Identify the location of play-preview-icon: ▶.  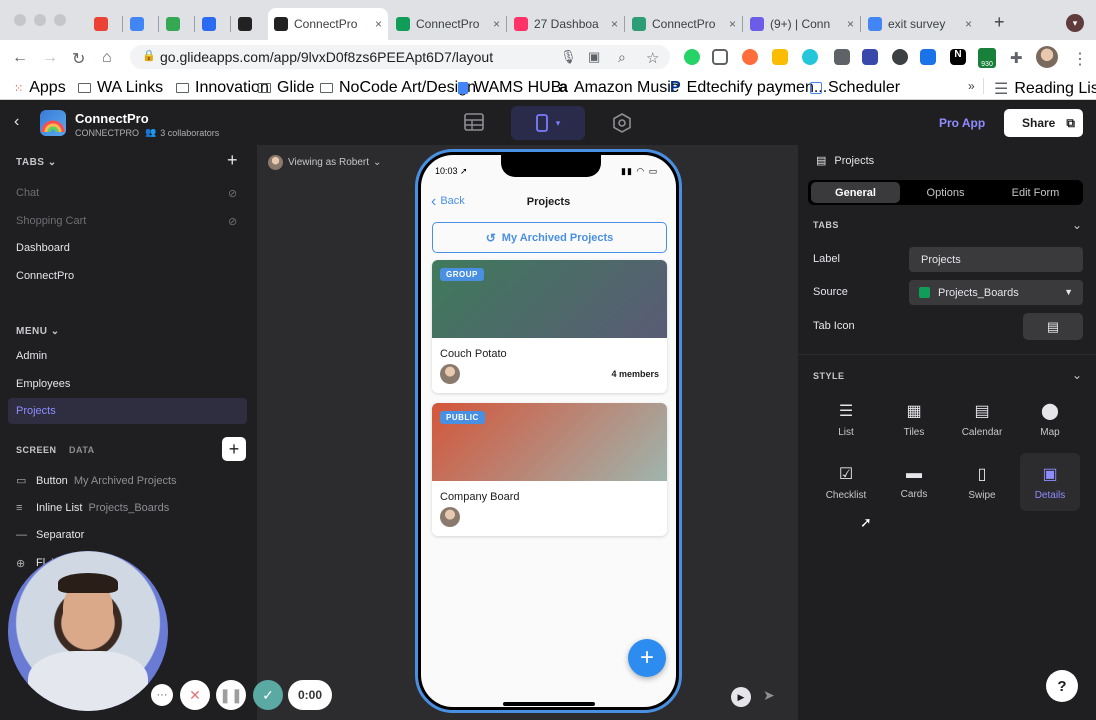
(741, 697).